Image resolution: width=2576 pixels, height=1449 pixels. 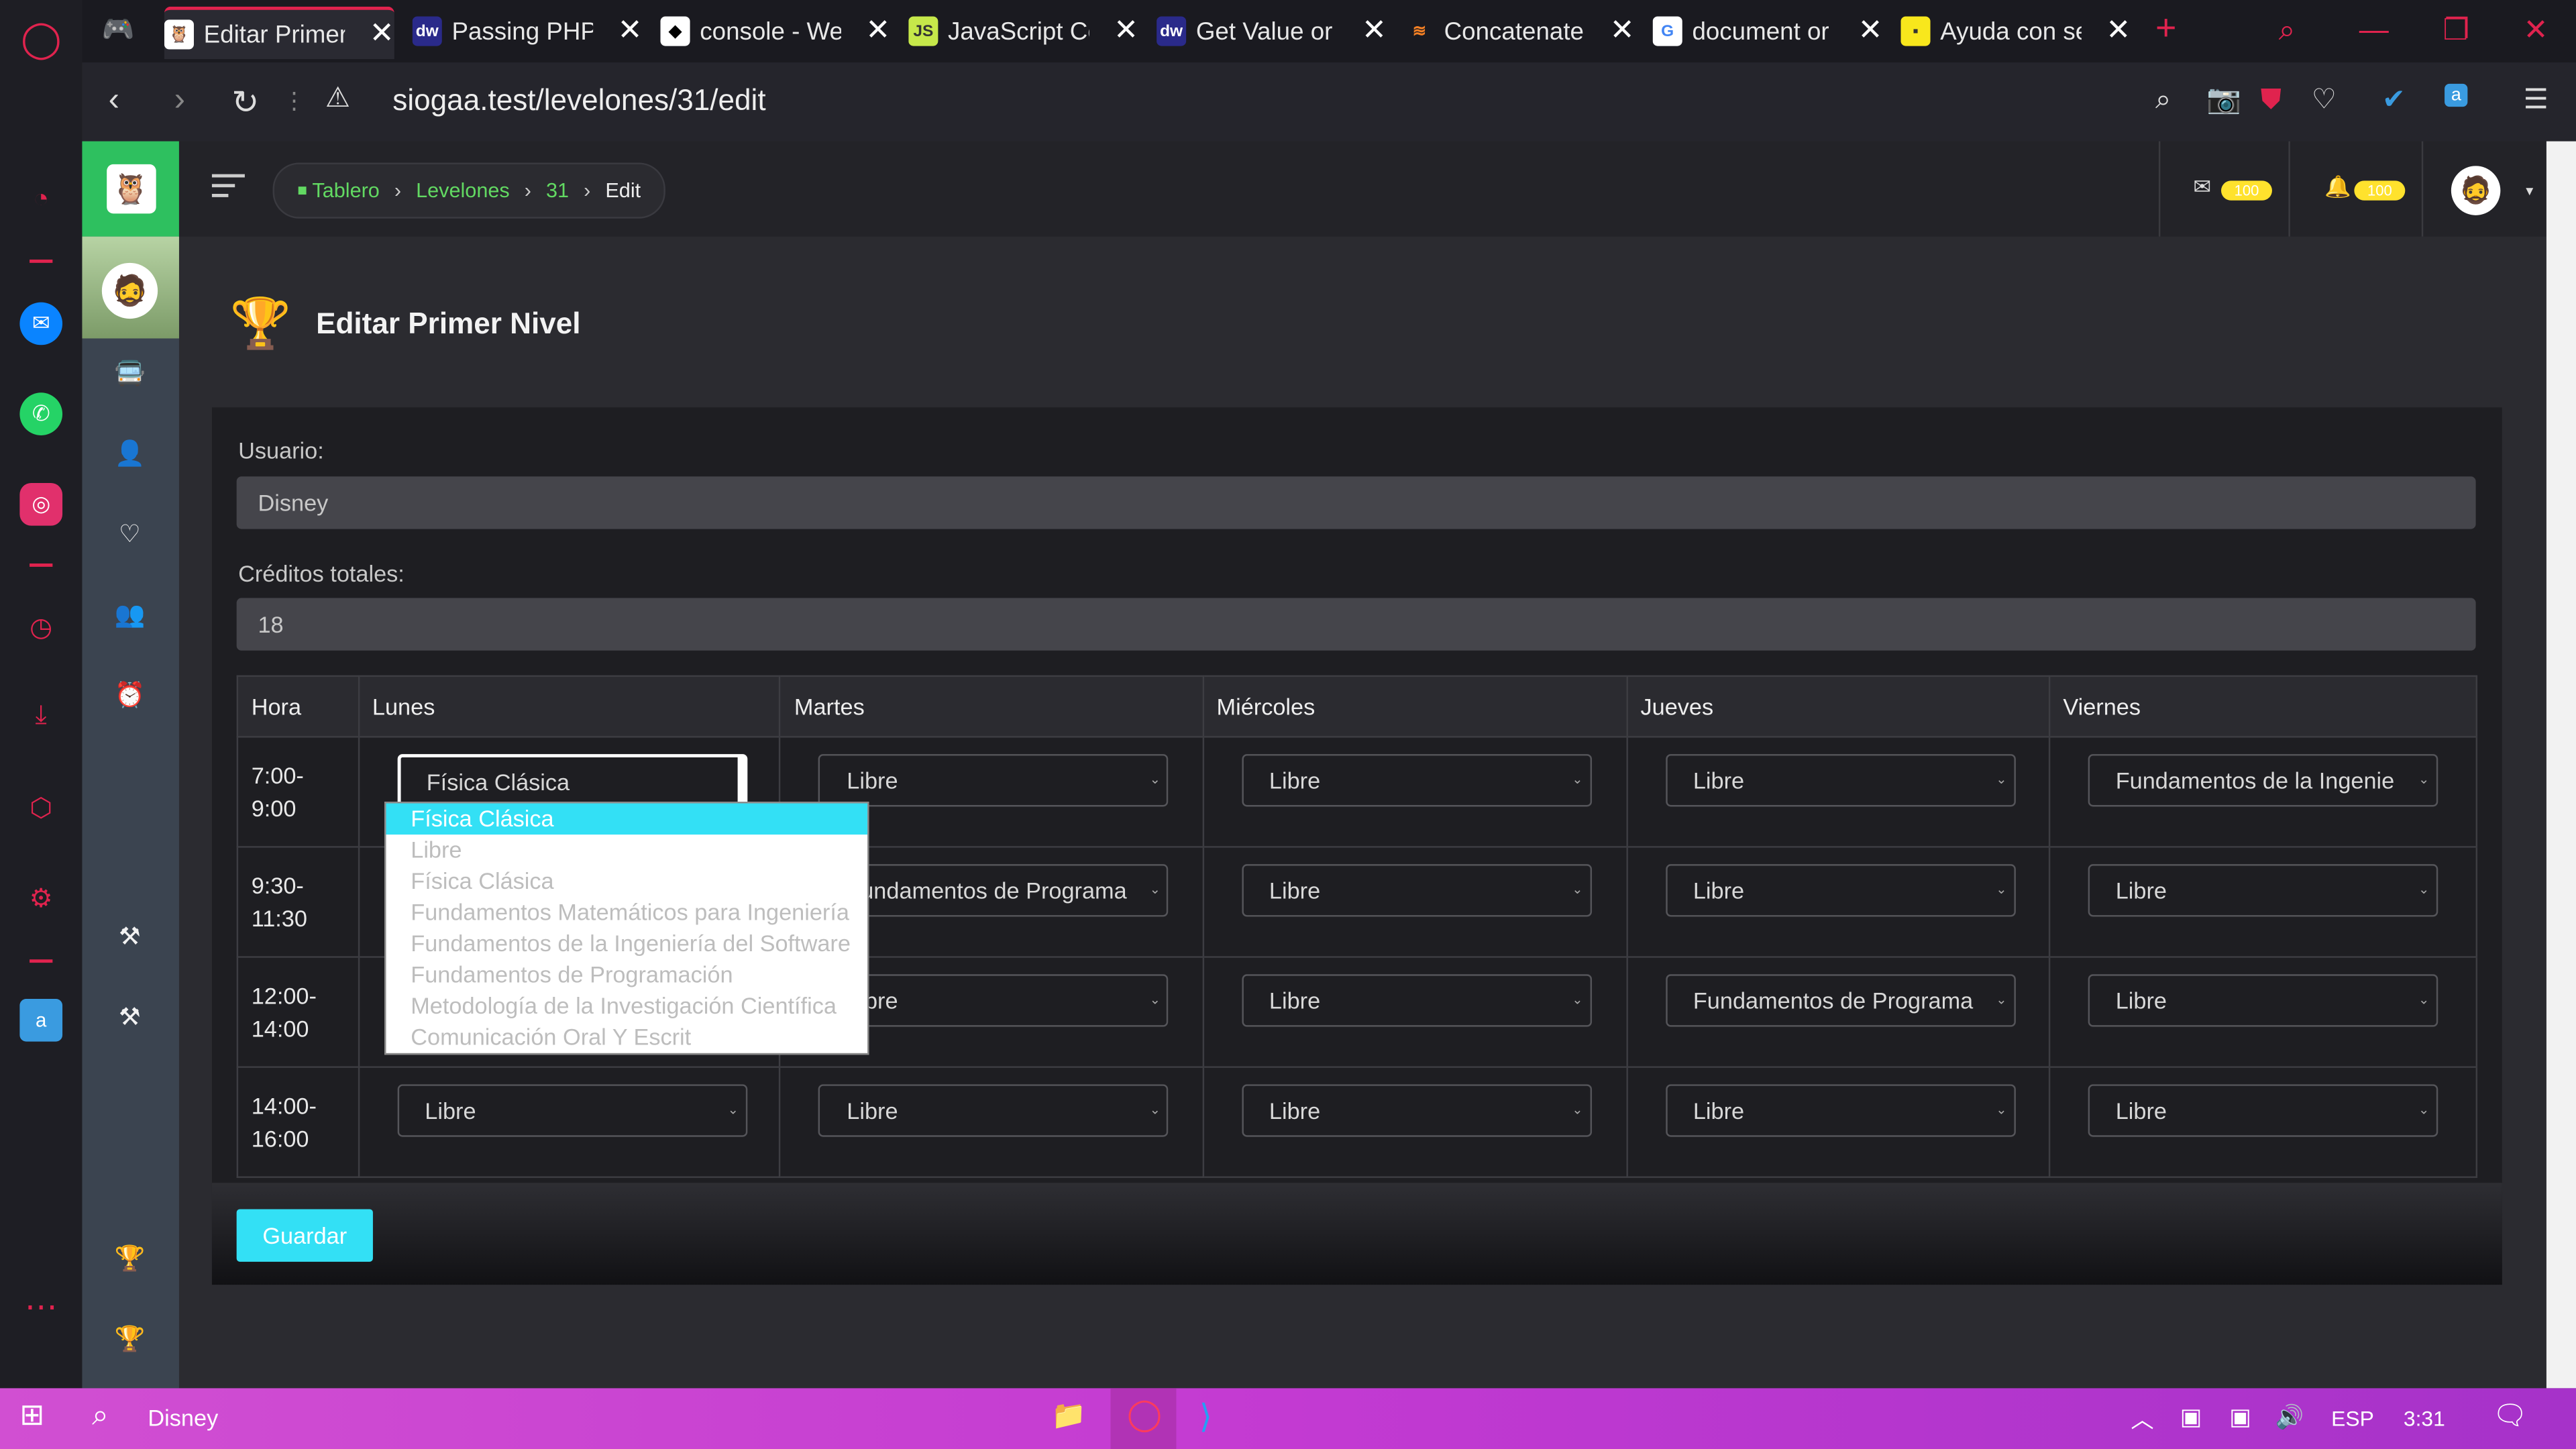 What do you see at coordinates (2163, 100) in the screenshot?
I see `zoom-search-icon: ⌕` at bounding box center [2163, 100].